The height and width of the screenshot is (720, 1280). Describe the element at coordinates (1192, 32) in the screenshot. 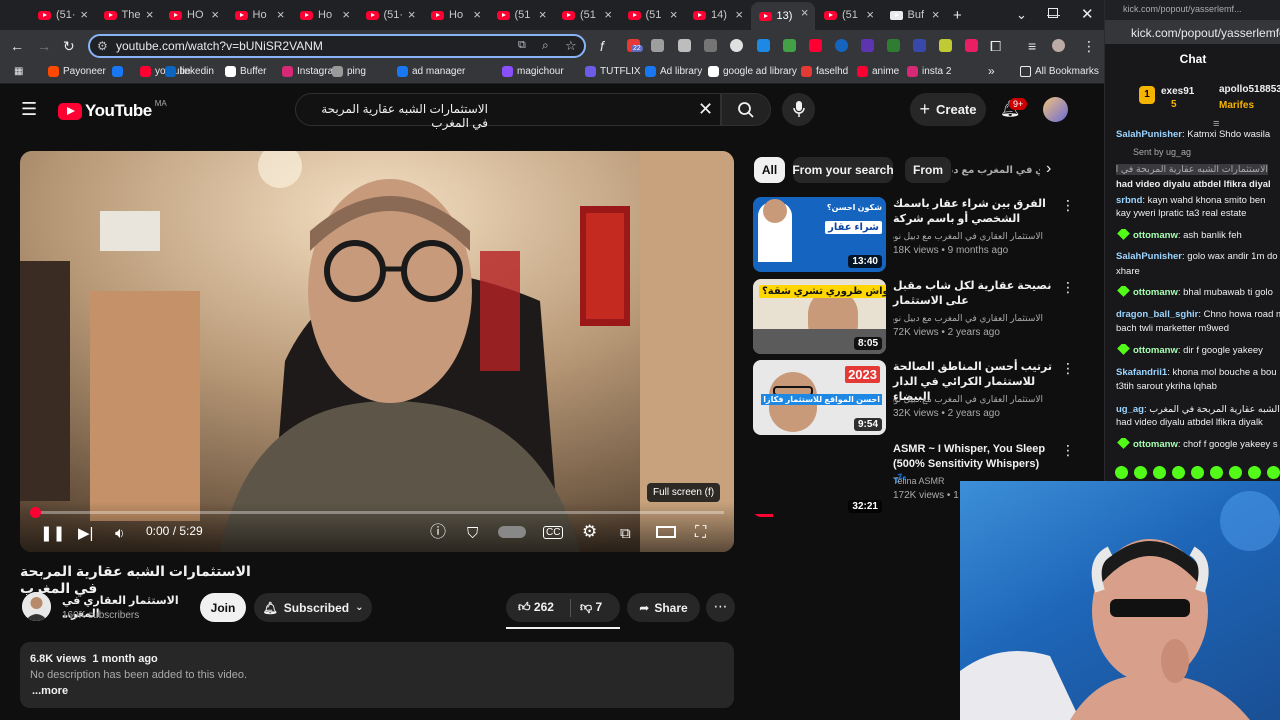

I see `popout-url-bar: kick.com/popout/yasserlemfedde` at that location.